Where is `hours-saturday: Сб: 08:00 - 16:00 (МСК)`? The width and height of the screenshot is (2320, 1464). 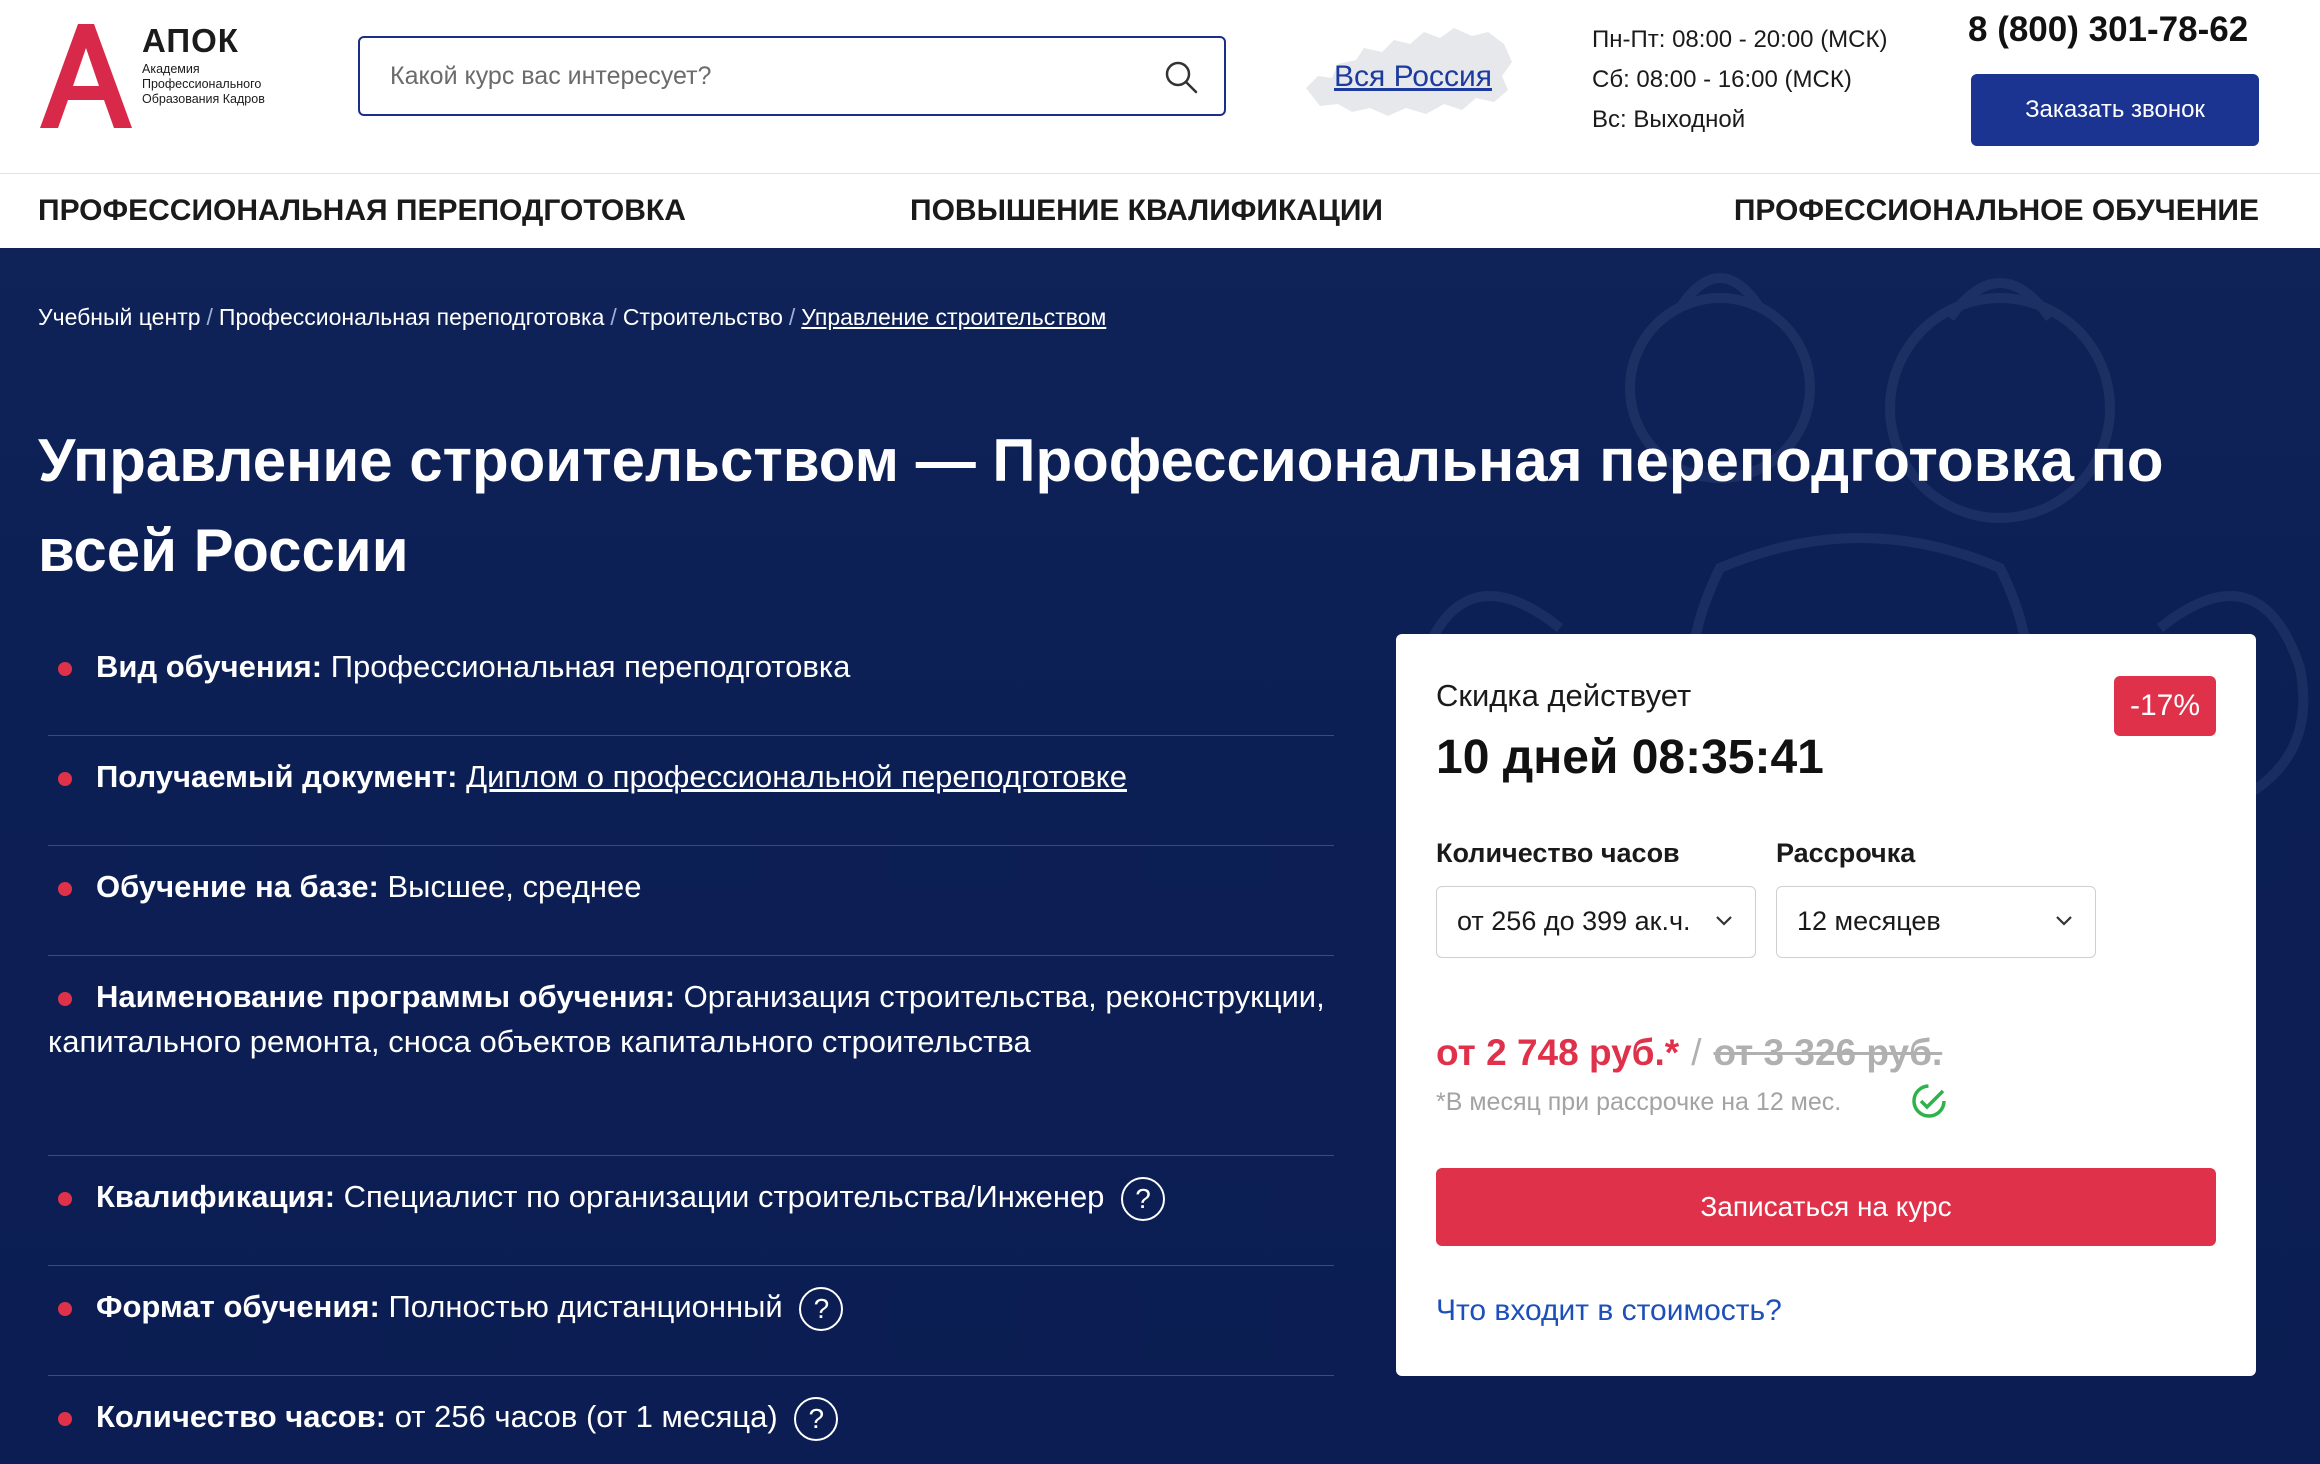 hours-saturday: Сб: 08:00 - 16:00 (МСК) is located at coordinates (1722, 79).